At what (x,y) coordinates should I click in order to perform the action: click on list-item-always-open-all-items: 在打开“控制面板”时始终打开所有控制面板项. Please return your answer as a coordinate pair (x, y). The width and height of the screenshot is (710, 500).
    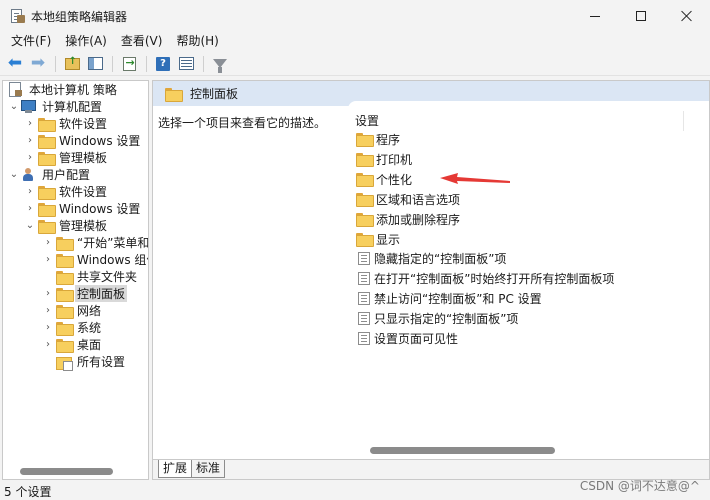
    Looking at the image, I should click on (485, 278).